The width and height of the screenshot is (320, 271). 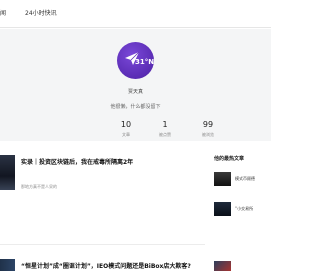 I want to click on stat-value: 99, so click(x=208, y=124).